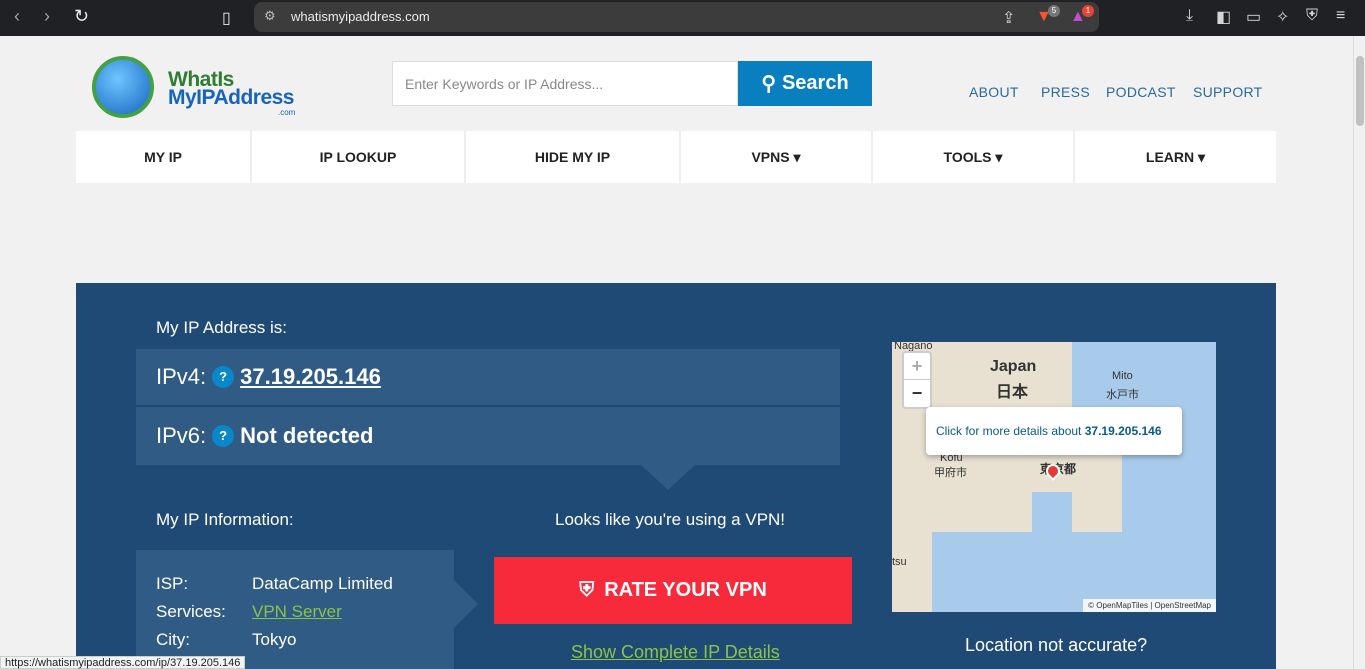 The image size is (1365, 669). Describe the element at coordinates (181, 435) in the screenshot. I see `ipv6-label: IPv6:` at that location.